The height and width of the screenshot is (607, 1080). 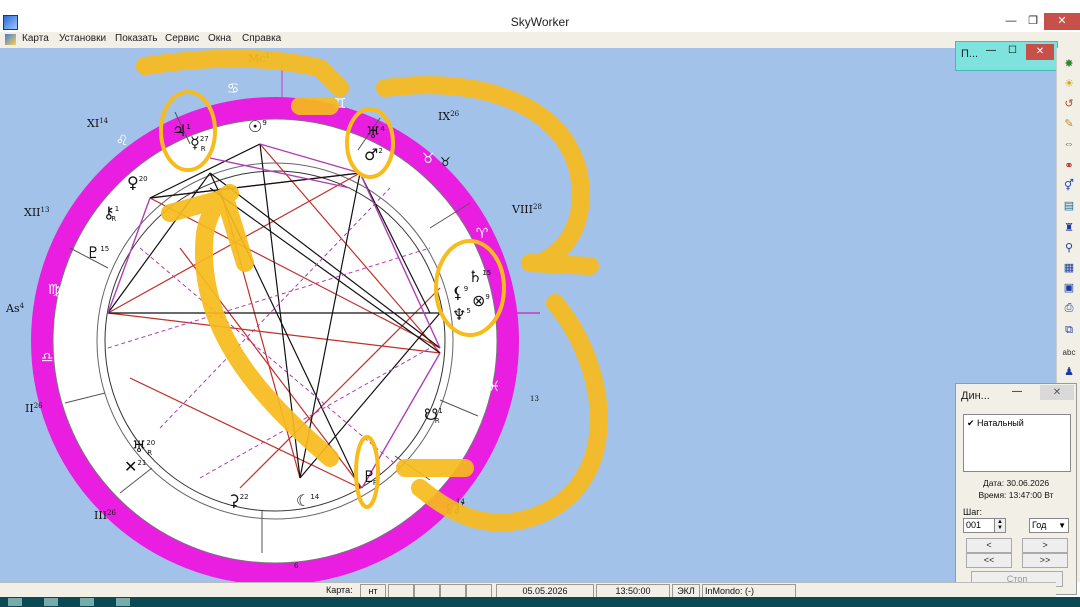 What do you see at coordinates (534, 399) in the screenshot?
I see `label-house-7-degree: 13` at bounding box center [534, 399].